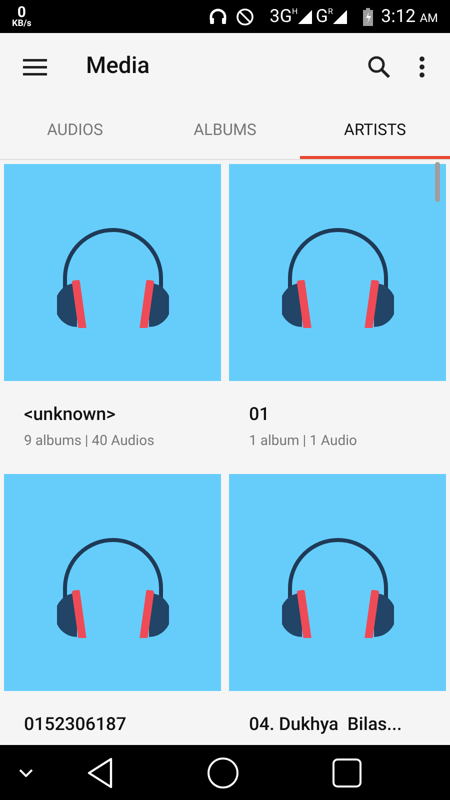 The image size is (450, 800). I want to click on recents-button, so click(347, 773).